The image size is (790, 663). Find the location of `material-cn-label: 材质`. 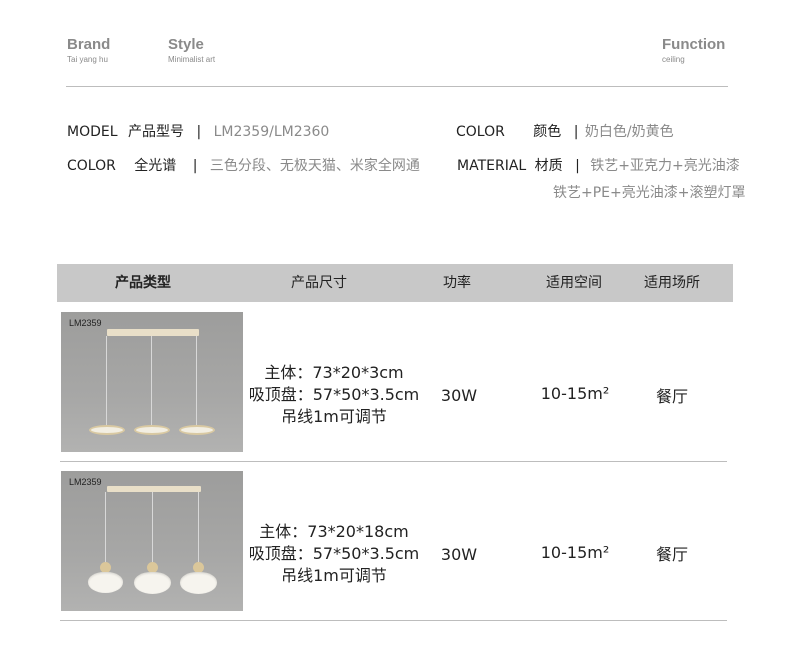

material-cn-label: 材质 is located at coordinates (548, 166).